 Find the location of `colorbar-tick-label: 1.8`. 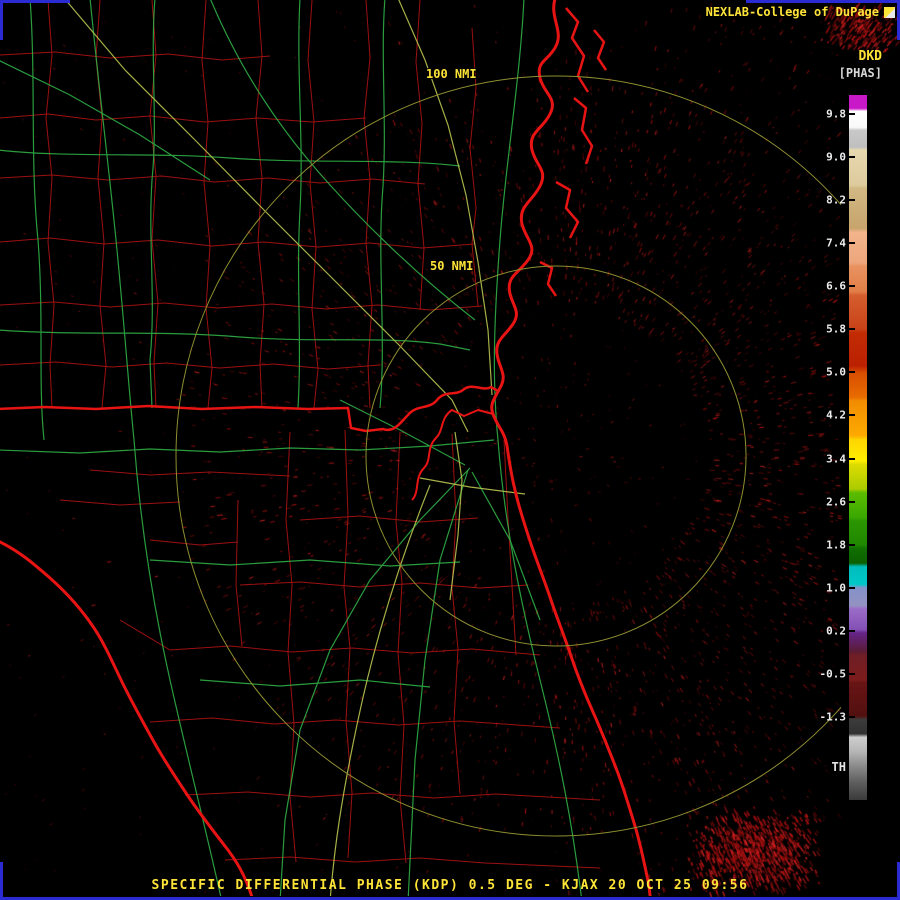

colorbar-tick-label: 1.8 is located at coordinates (836, 545).